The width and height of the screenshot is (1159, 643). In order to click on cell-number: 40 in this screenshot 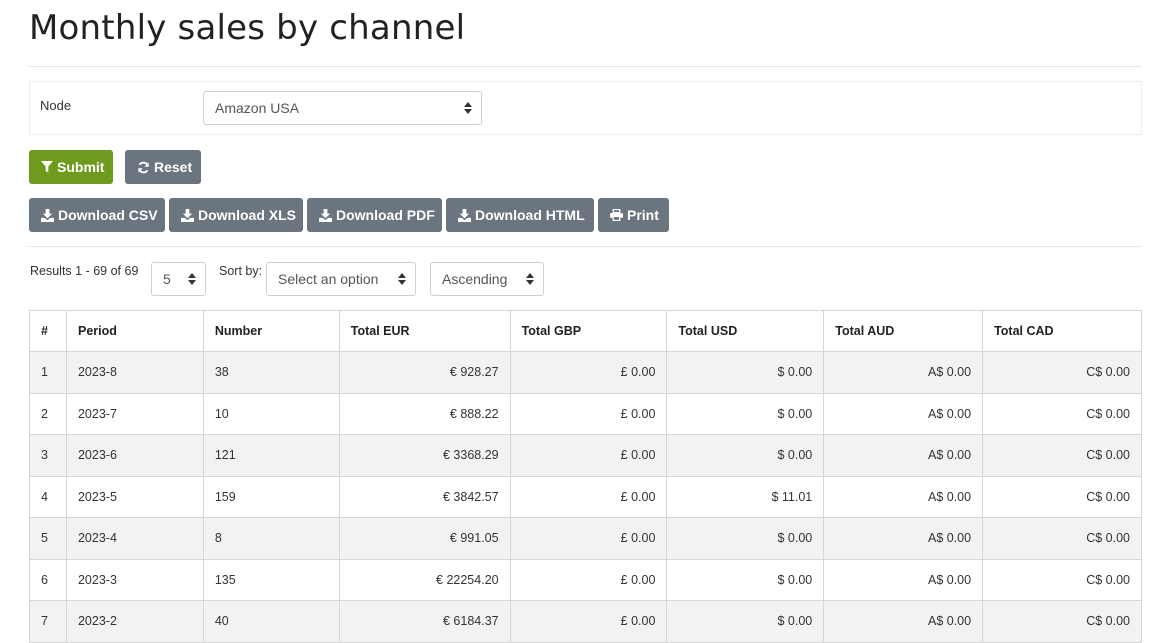, I will do `click(271, 621)`.